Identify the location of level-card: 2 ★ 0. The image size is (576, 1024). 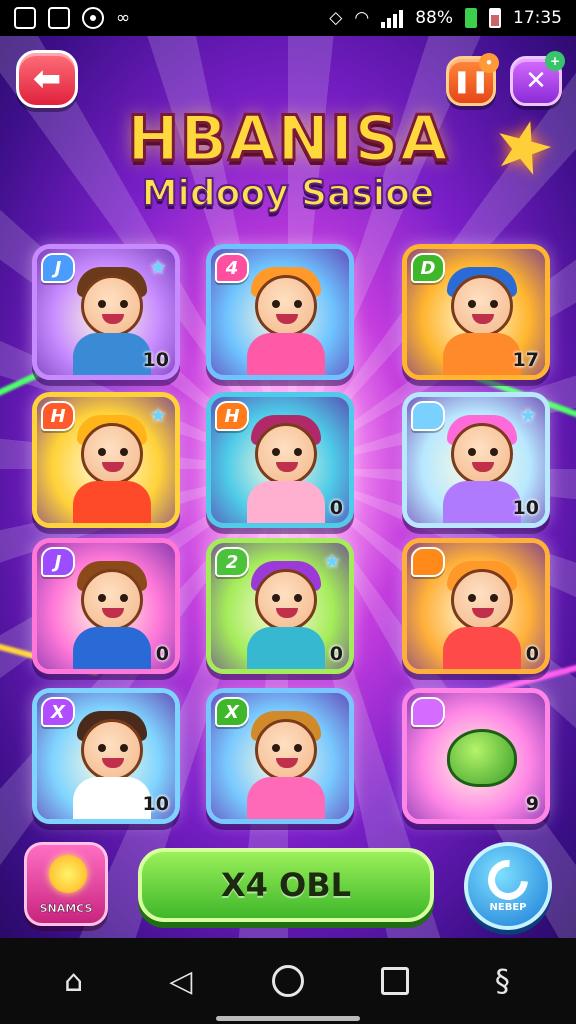
(280, 606).